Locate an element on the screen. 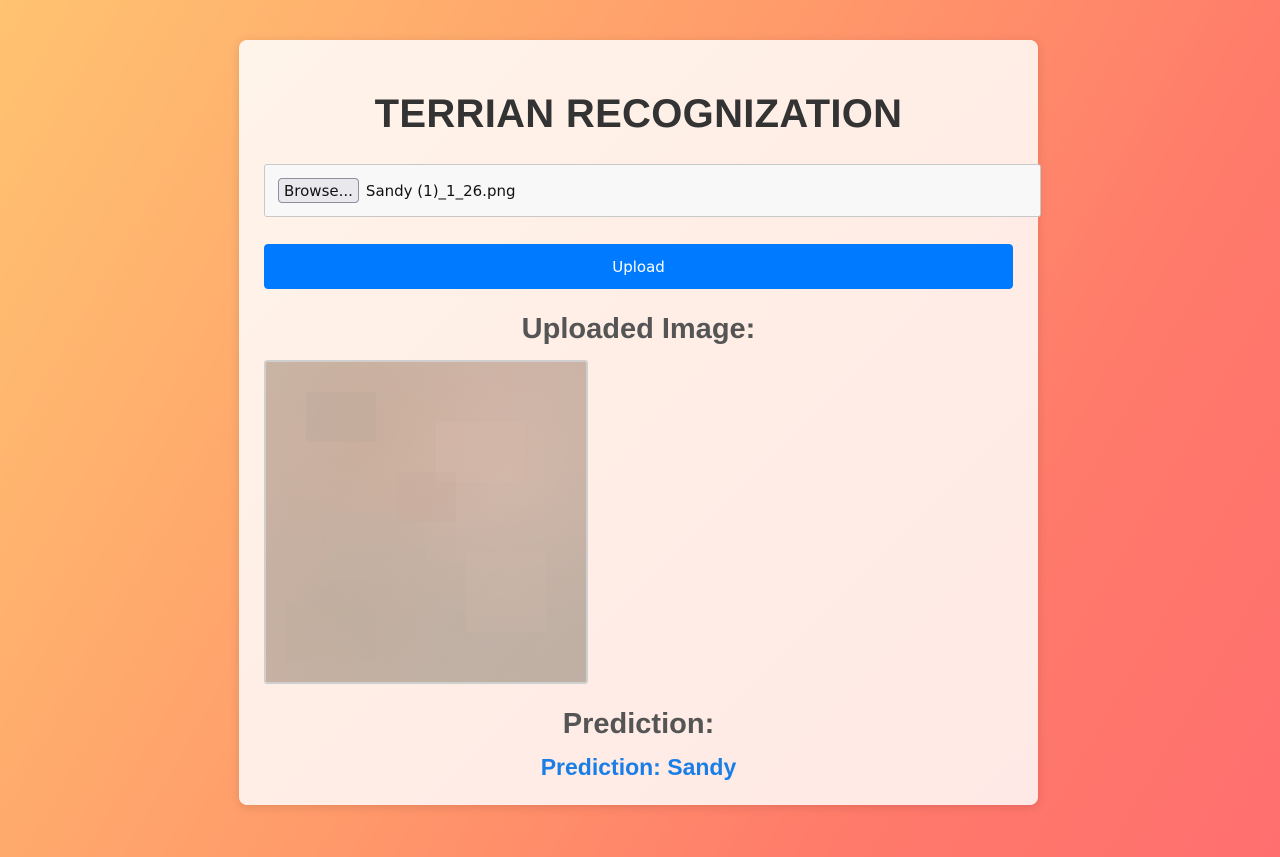 The height and width of the screenshot is (857, 1280). prediction-heading: Prediction: is located at coordinates (638, 724).